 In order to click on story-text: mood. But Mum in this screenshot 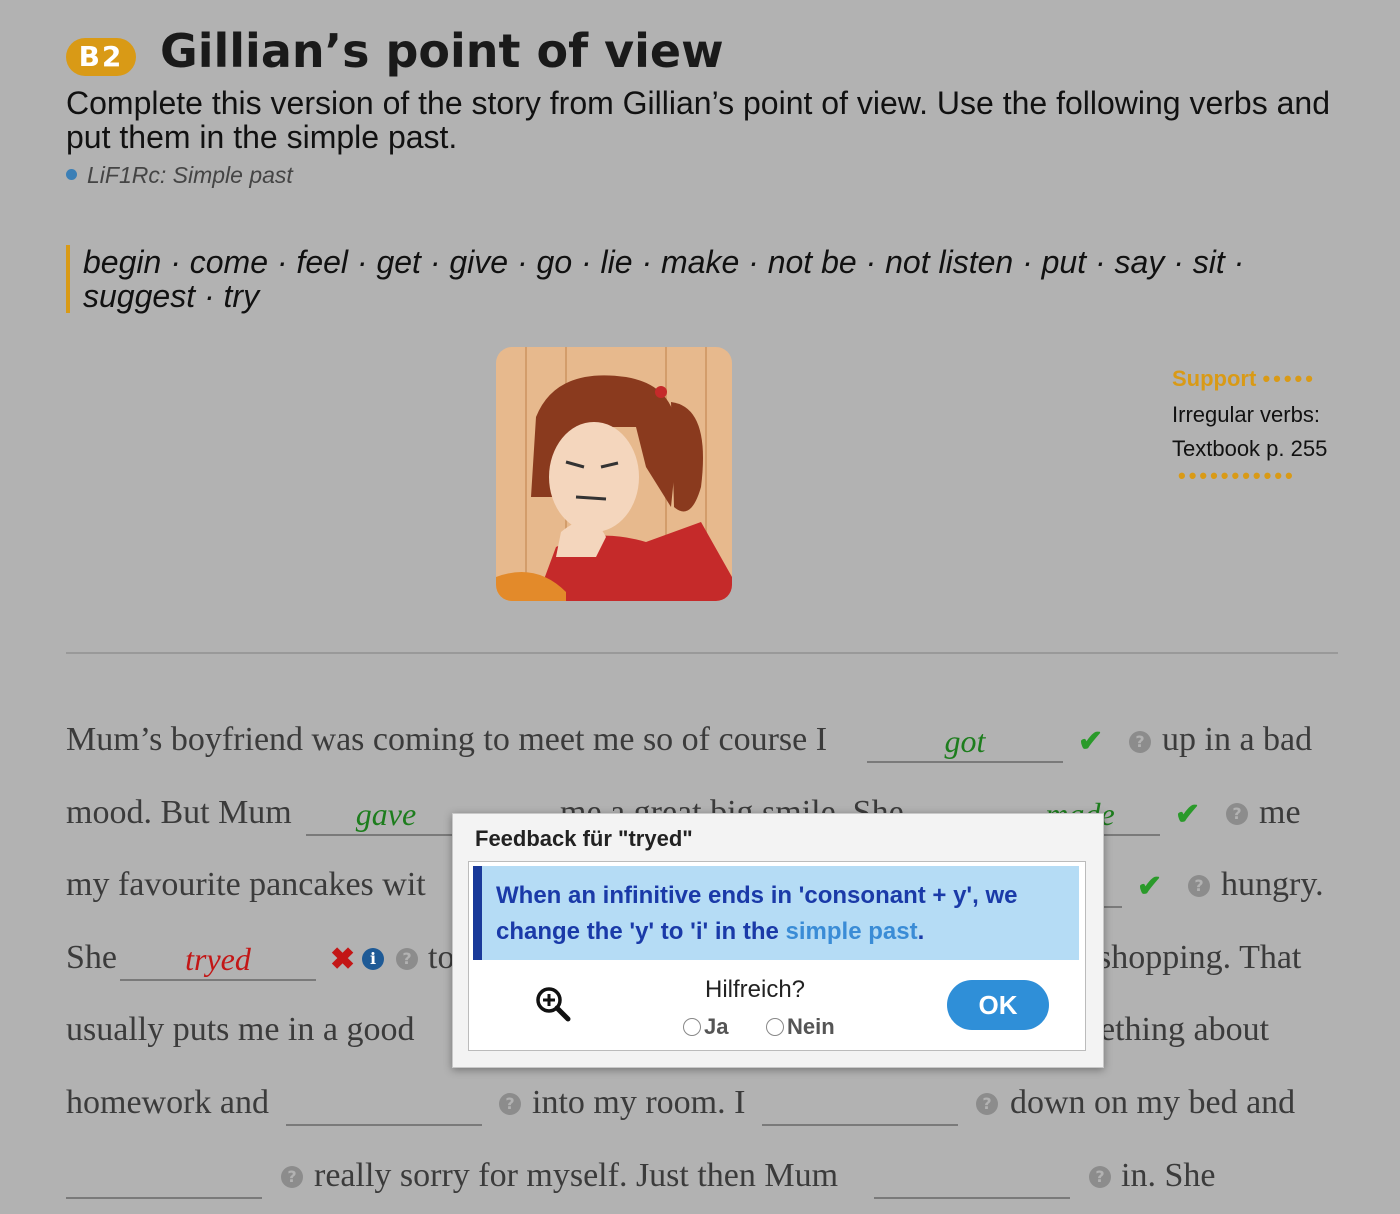, I will do `click(179, 812)`.